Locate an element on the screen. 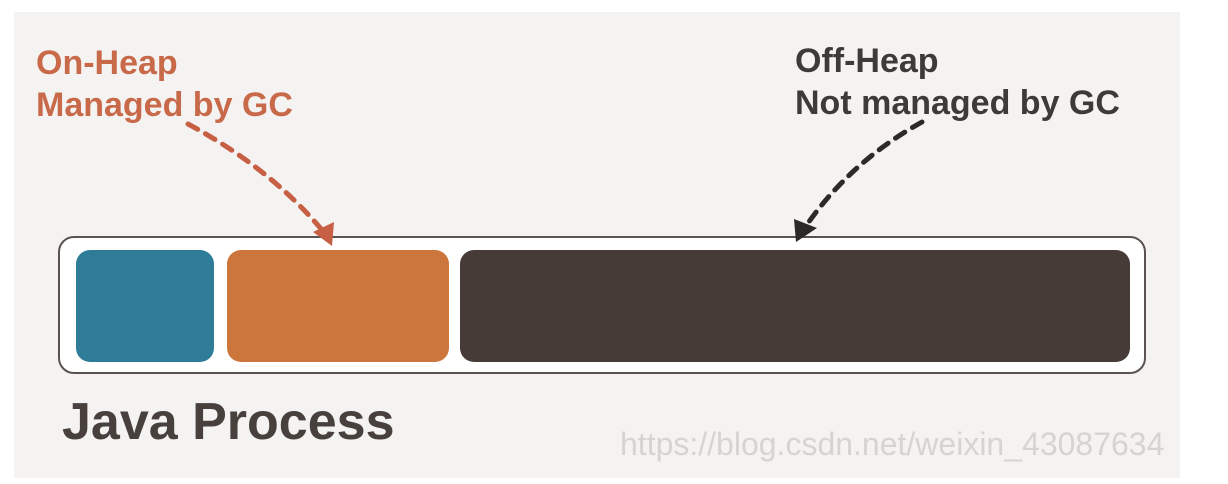 This screenshot has width=1228, height=484. off-heap-subtitle: Not managed by GC is located at coordinates (957, 103).